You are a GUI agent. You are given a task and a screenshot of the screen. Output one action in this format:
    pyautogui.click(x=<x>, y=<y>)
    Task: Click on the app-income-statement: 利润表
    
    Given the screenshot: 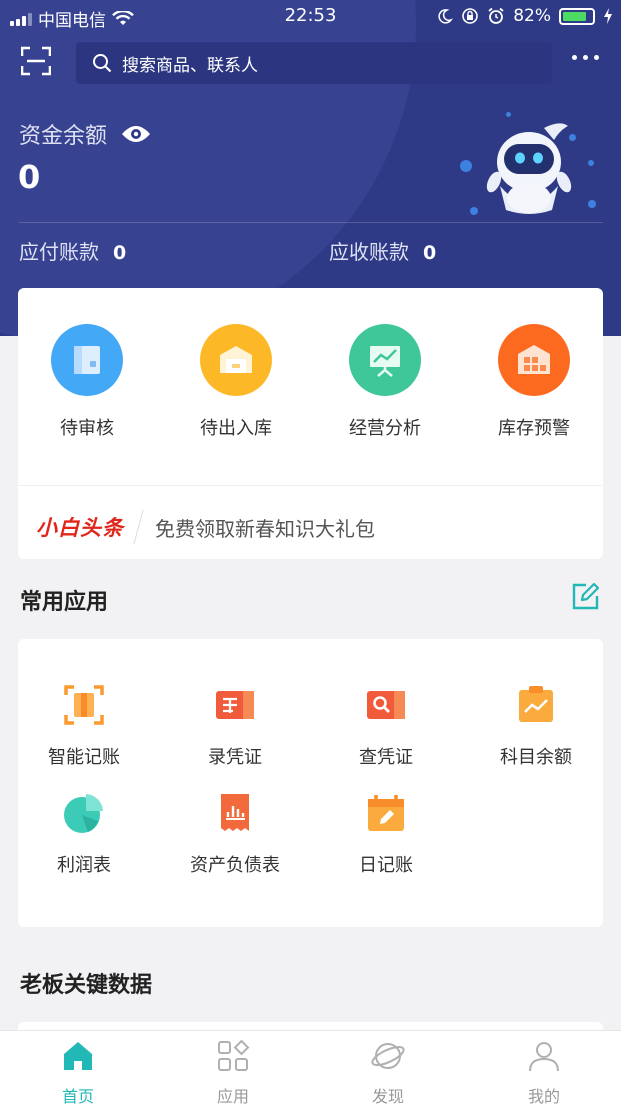 What is the action you would take?
    pyautogui.click(x=84, y=834)
    